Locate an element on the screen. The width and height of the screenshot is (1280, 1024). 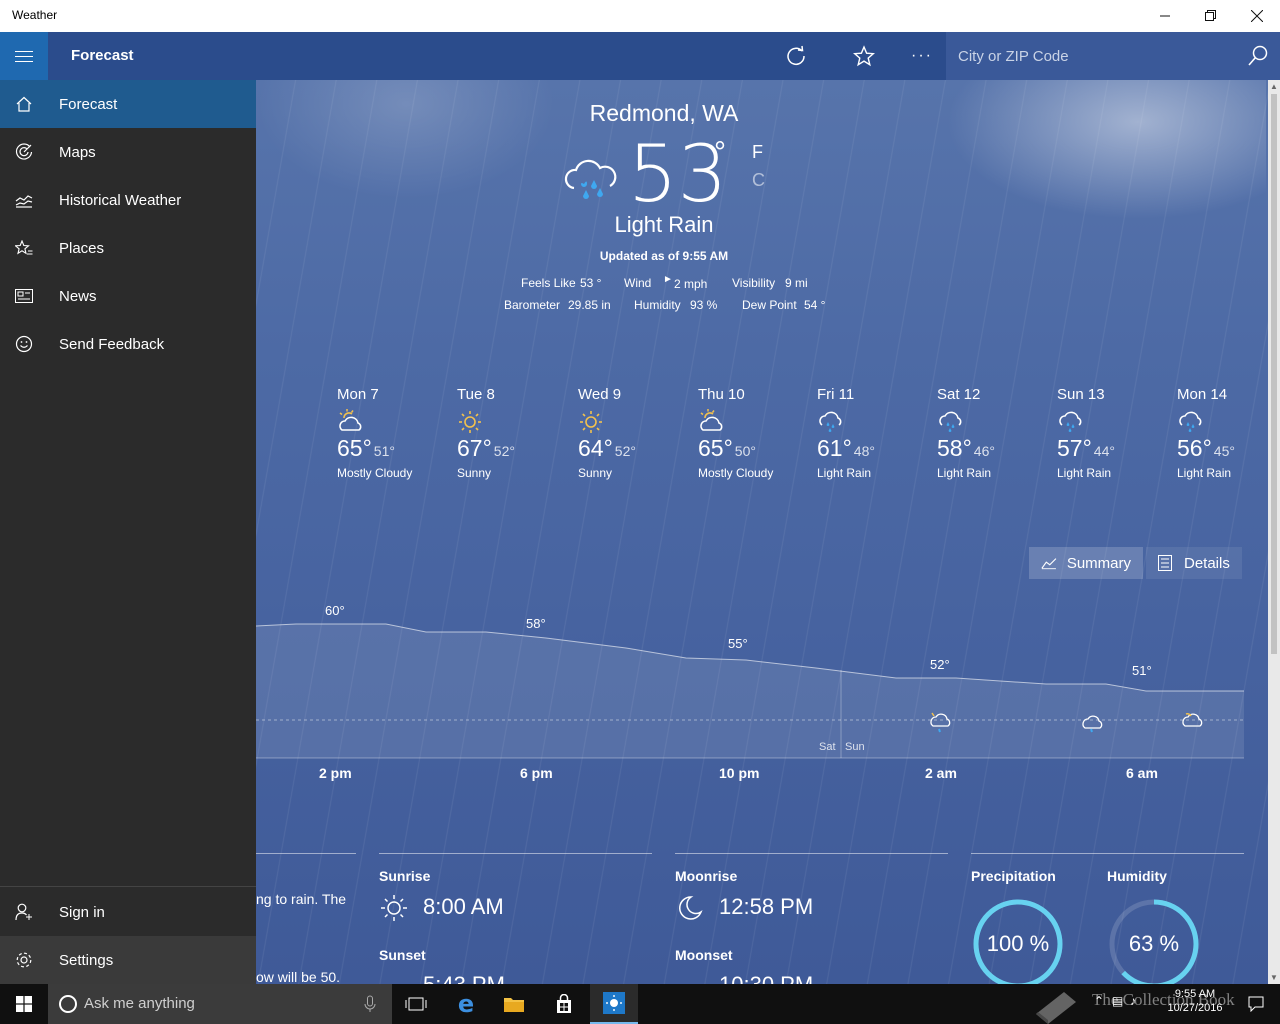
more-options-button: ··· is located at coordinates (922, 56).